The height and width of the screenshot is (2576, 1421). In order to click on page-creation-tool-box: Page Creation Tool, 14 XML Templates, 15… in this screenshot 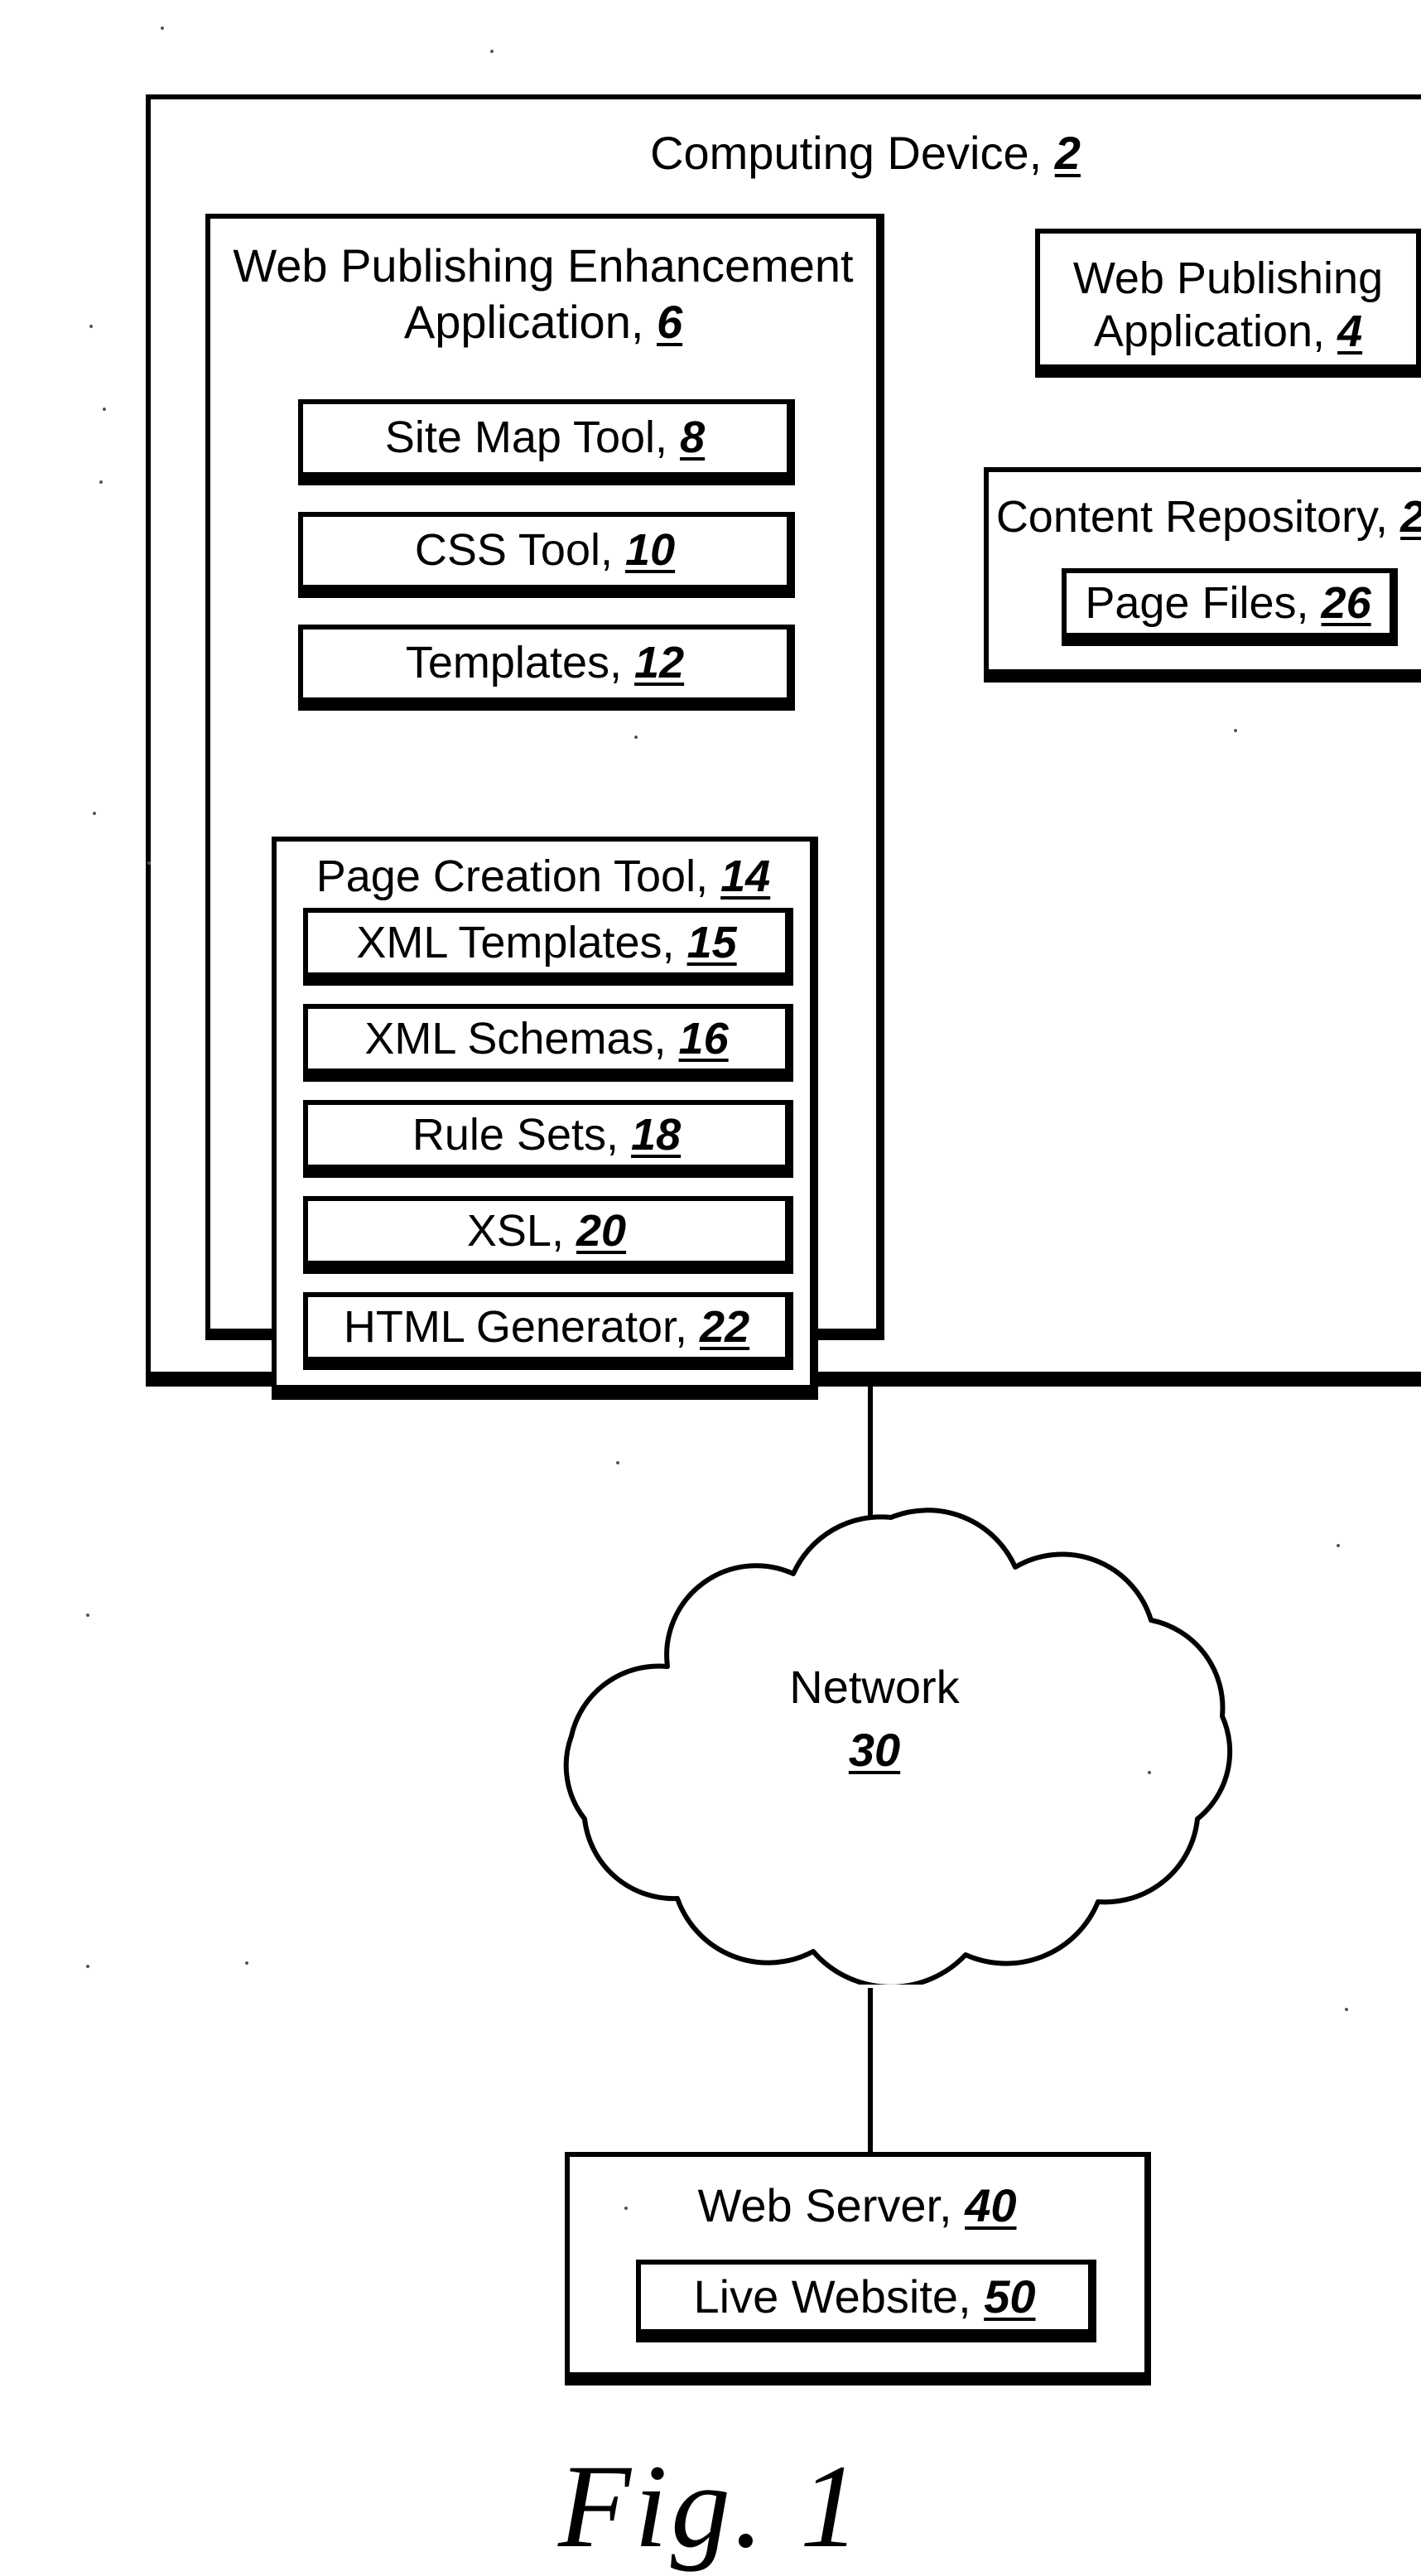, I will do `click(545, 1118)`.